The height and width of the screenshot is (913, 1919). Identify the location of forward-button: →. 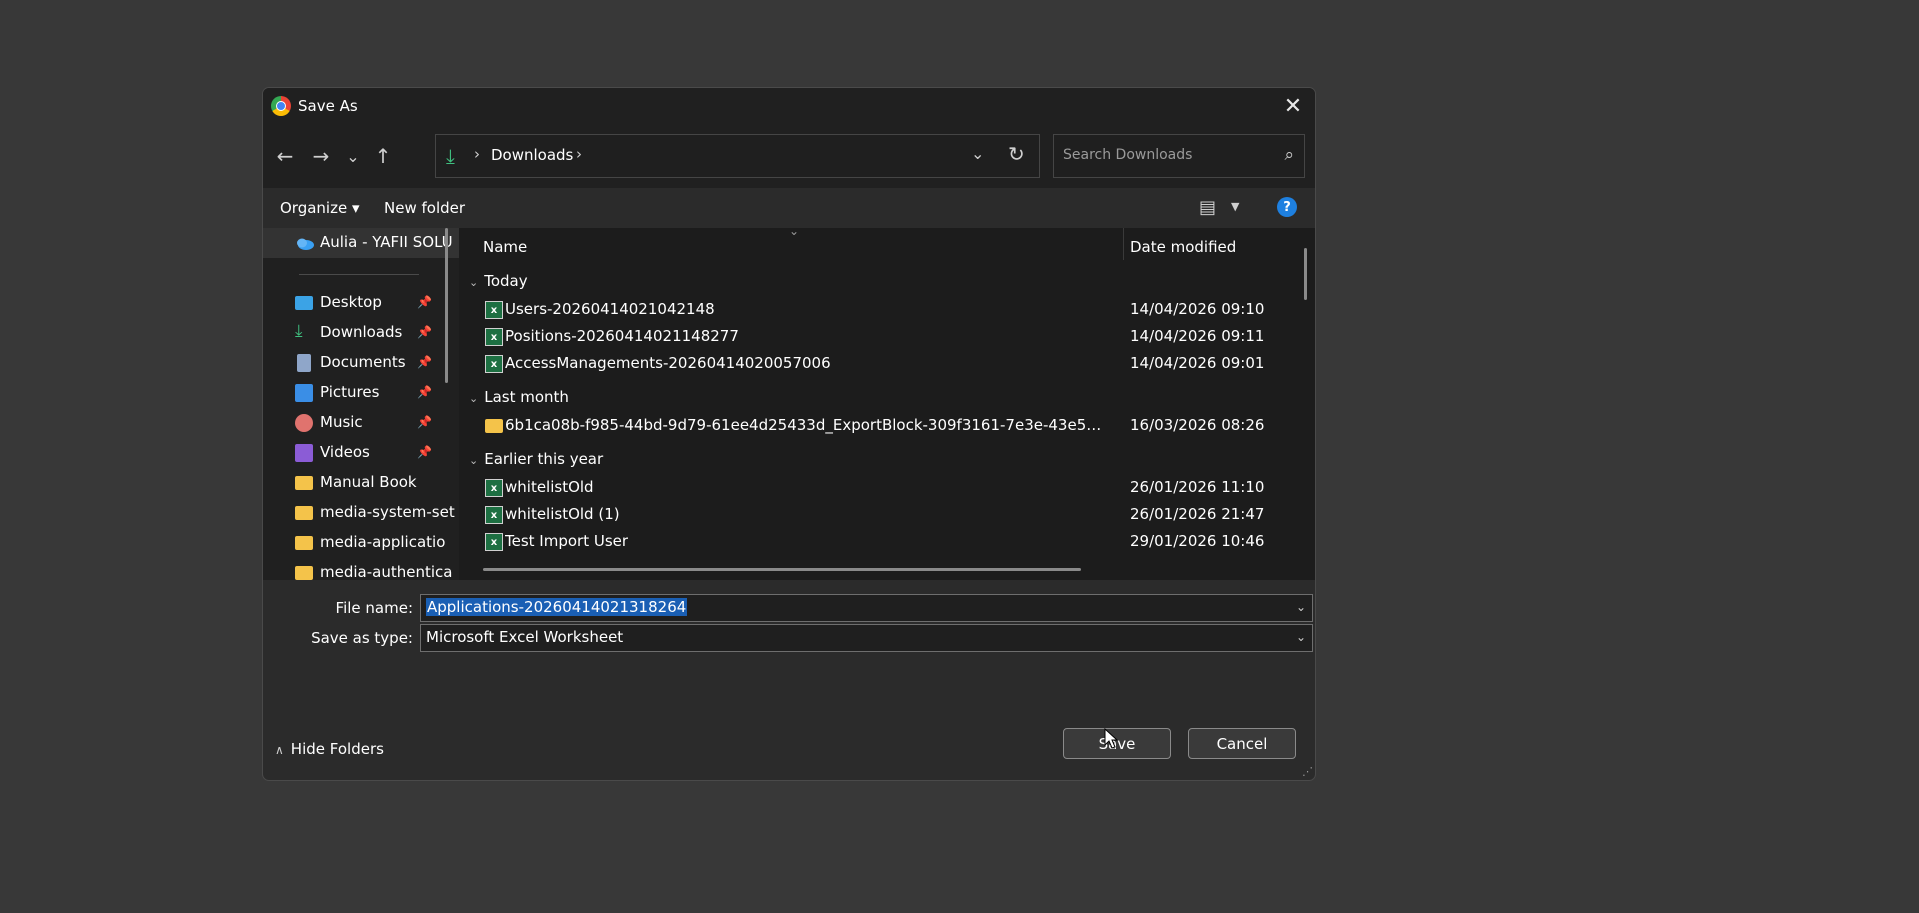
(321, 156).